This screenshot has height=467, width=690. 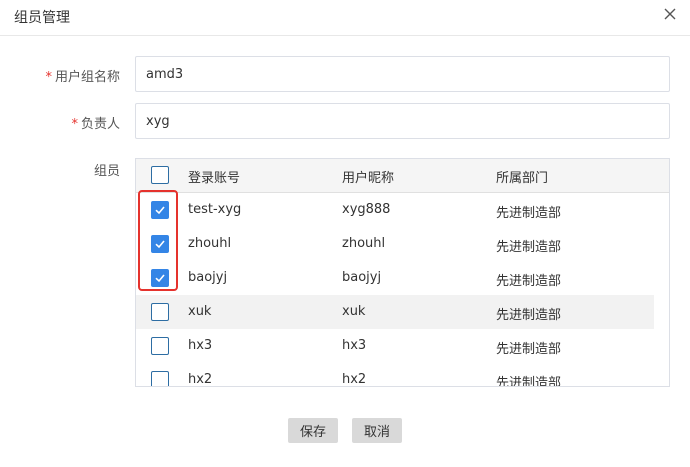 I want to click on column-header-nickname: 用户昵称, so click(x=368, y=178).